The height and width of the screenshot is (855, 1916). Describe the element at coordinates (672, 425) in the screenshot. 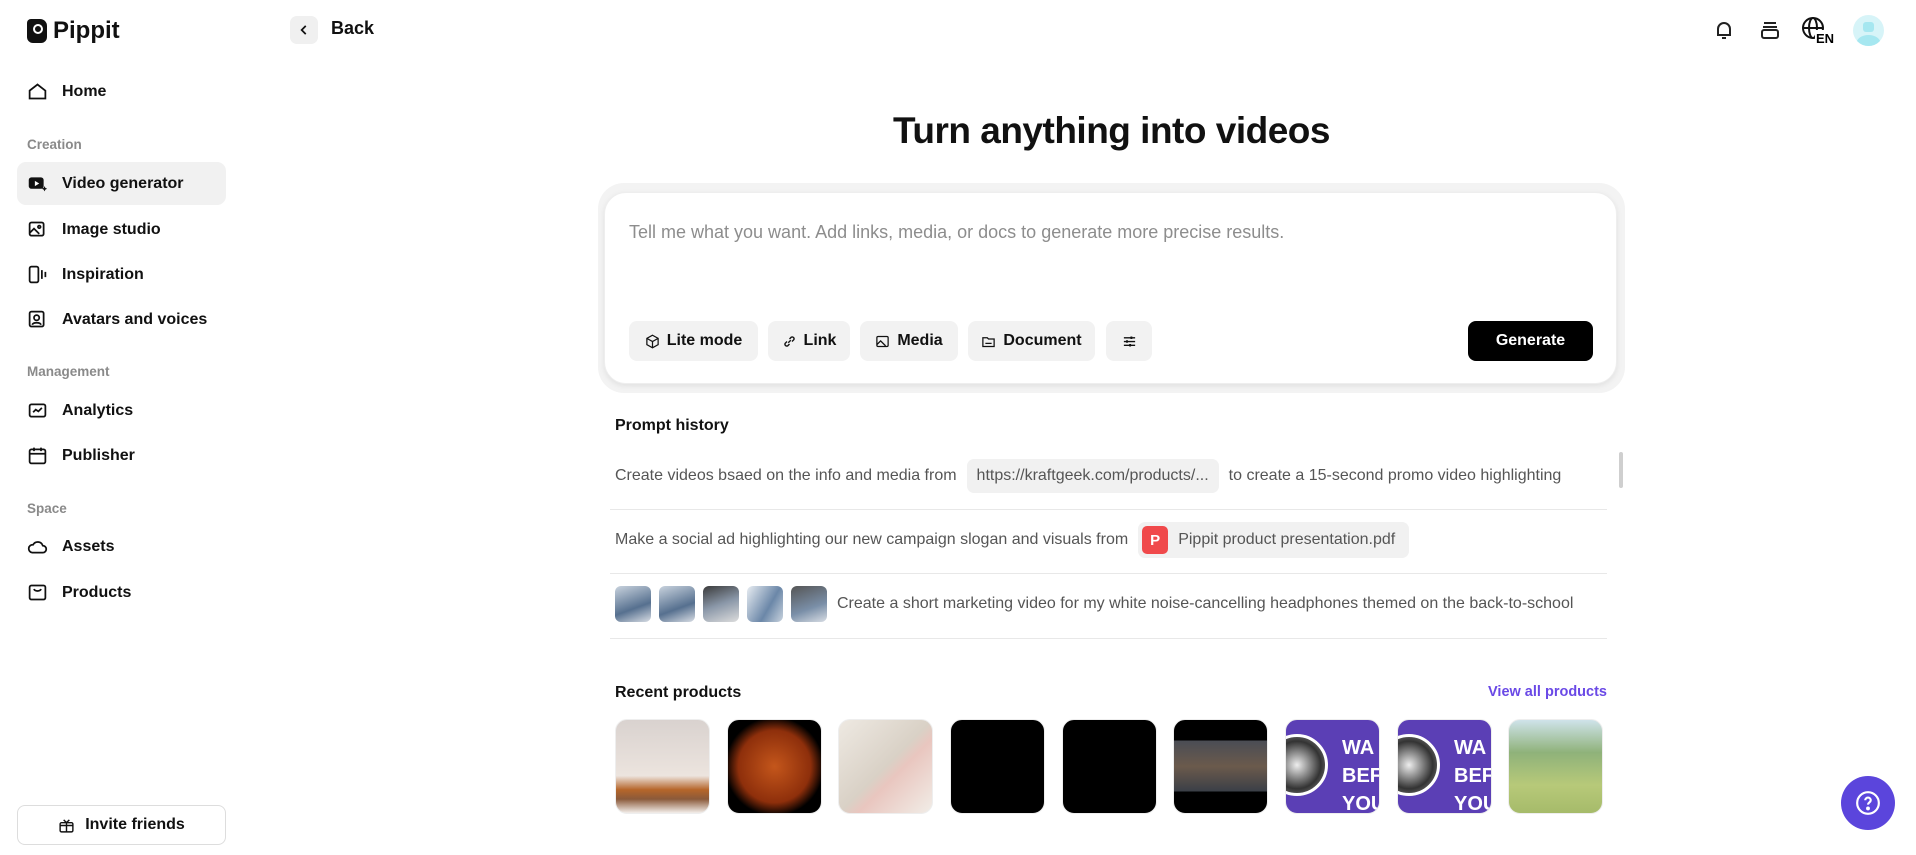

I see `prompt-history-heading: Prompt history` at that location.